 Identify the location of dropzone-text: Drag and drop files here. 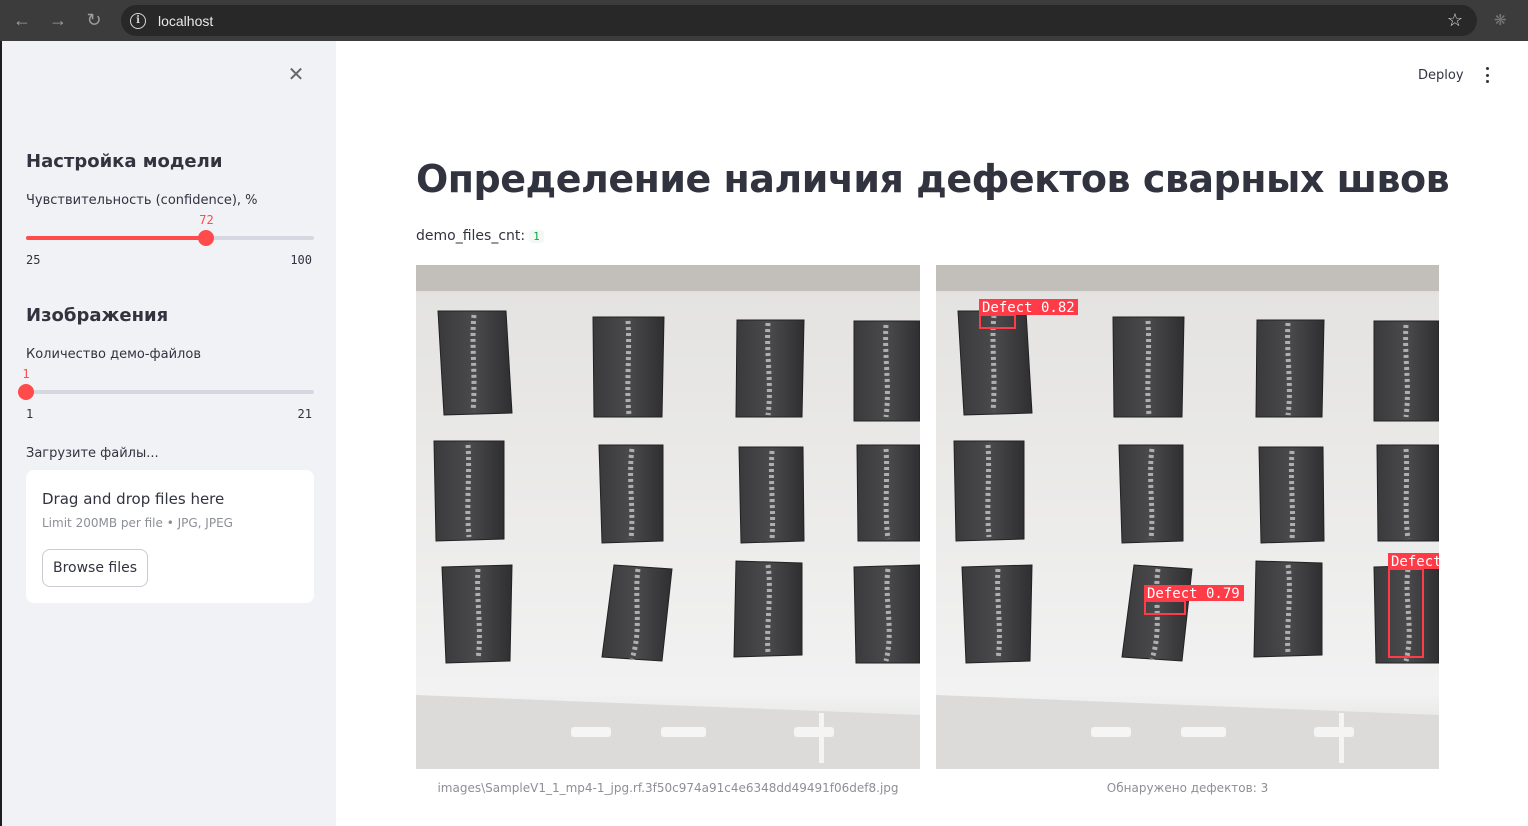
(133, 499).